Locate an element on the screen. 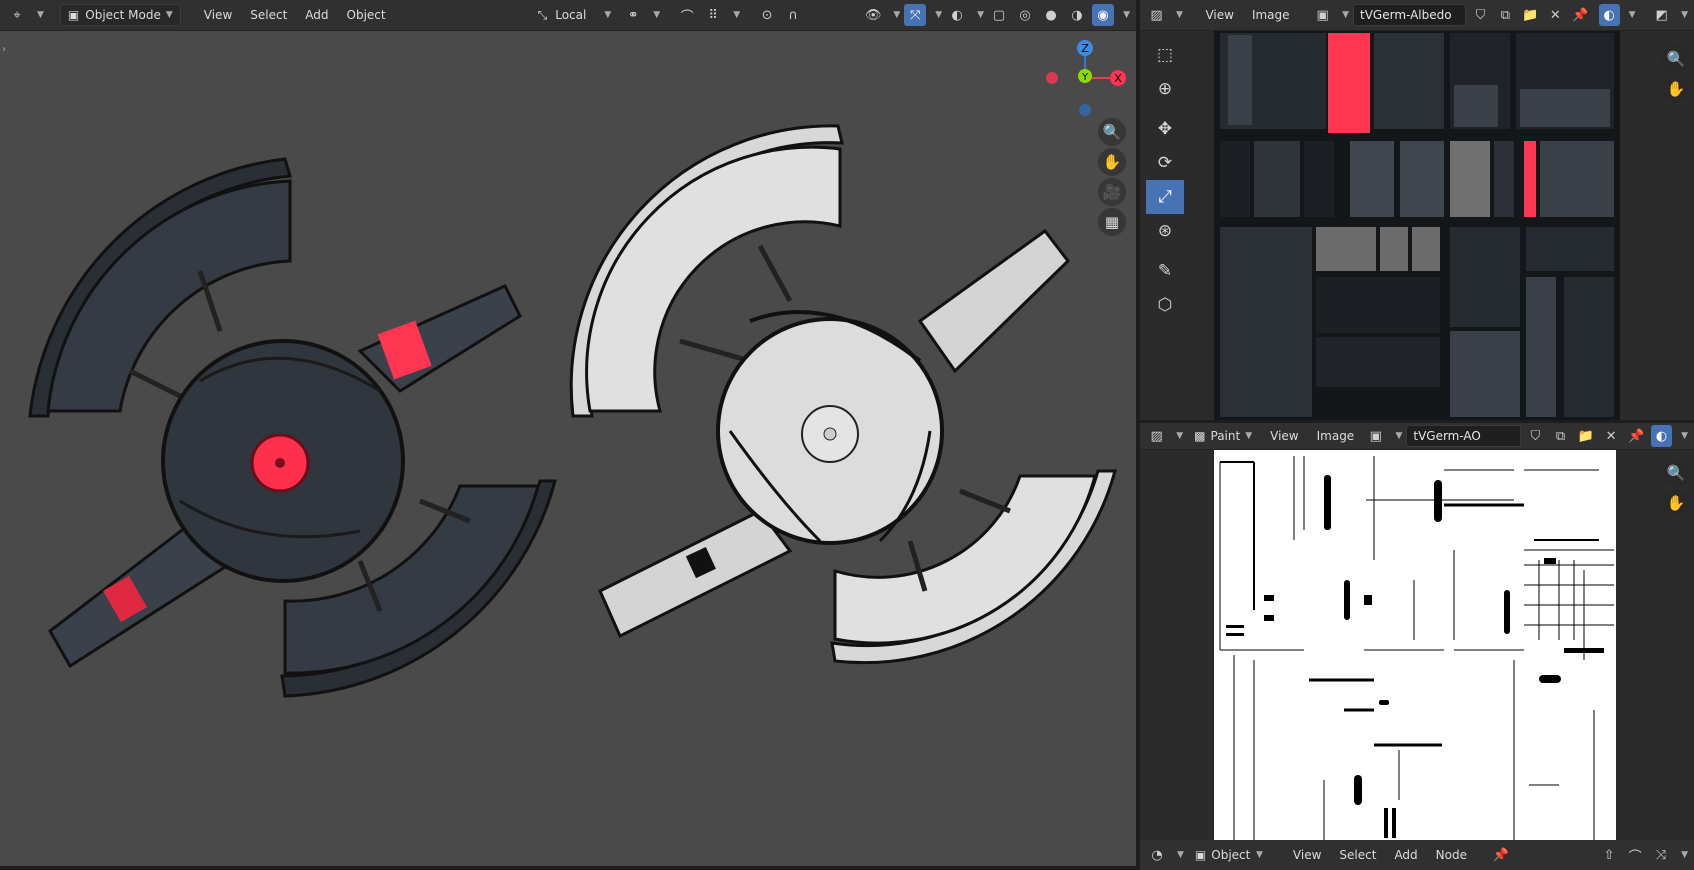 The height and width of the screenshot is (870, 1694). gizmo-icon: ⤧ is located at coordinates (915, 15).